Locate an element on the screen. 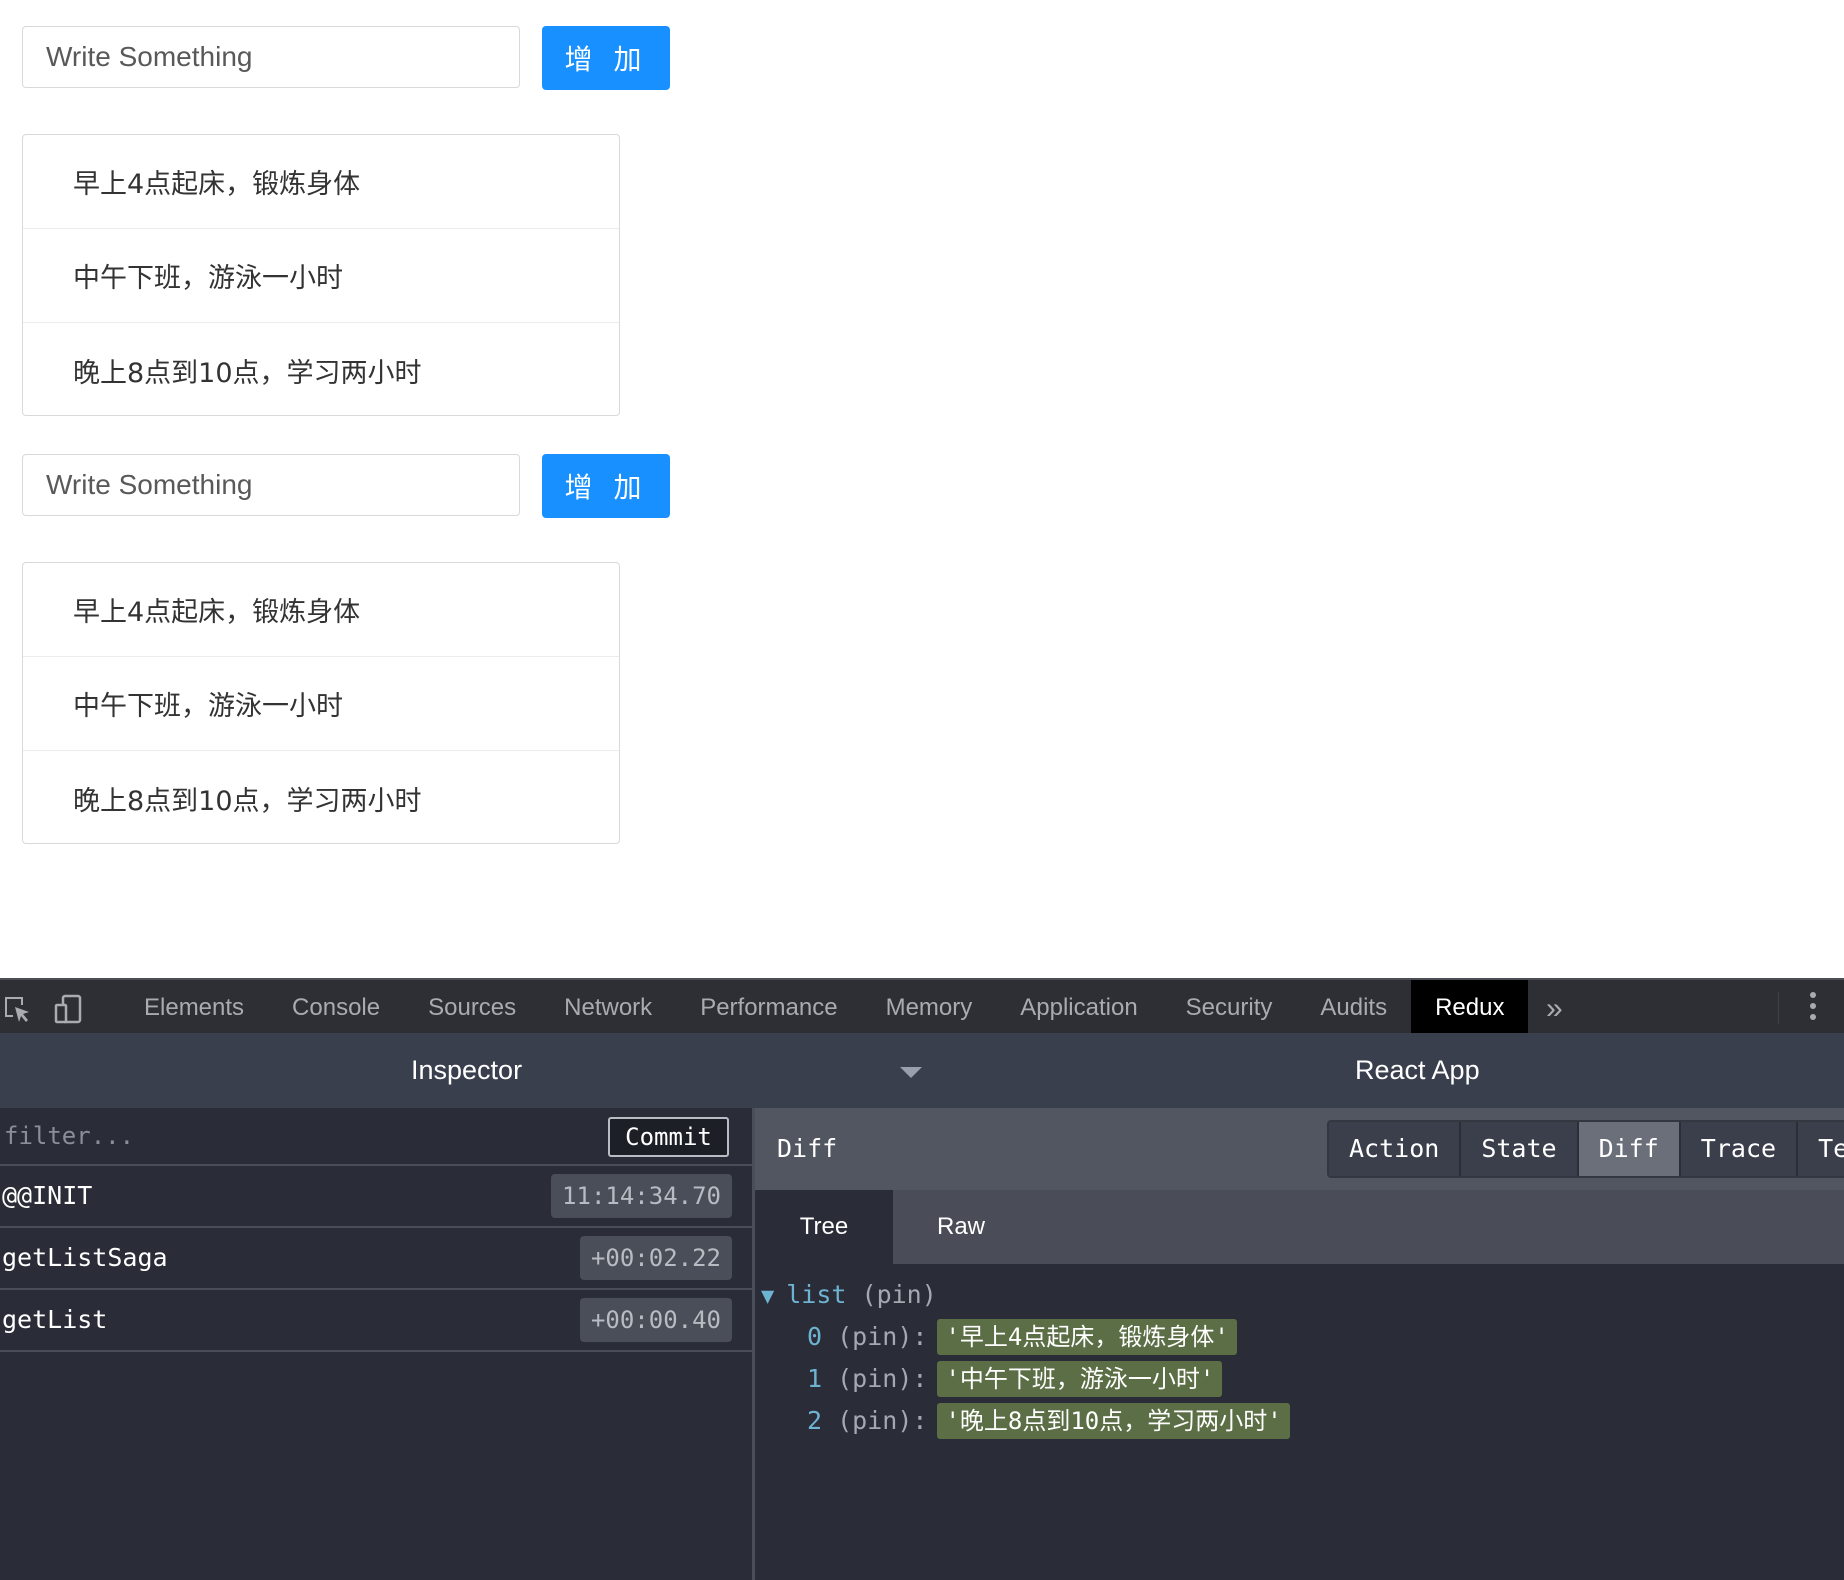 The image size is (1844, 1580). commit-button: Commit is located at coordinates (668, 1137).